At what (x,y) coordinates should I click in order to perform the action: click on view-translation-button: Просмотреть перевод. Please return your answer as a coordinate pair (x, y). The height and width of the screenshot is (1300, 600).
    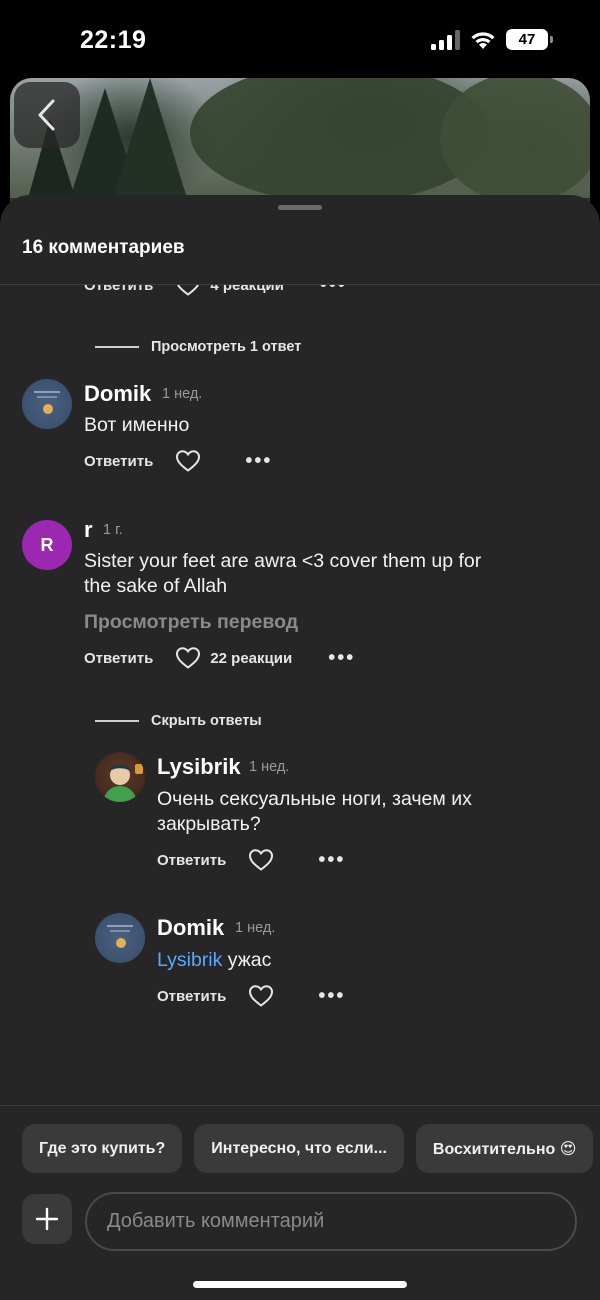
    Looking at the image, I should click on (191, 622).